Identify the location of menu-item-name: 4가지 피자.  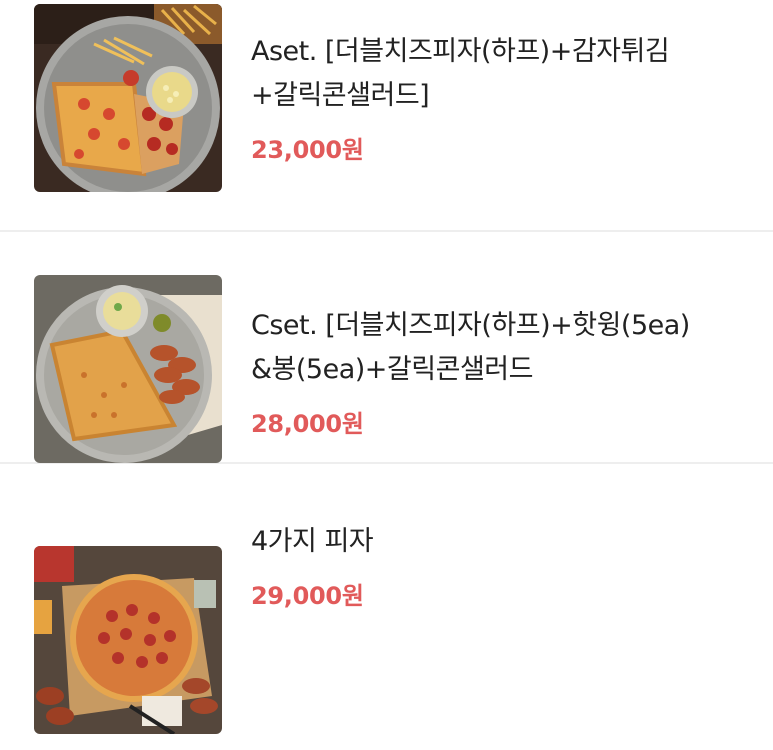
(312, 541).